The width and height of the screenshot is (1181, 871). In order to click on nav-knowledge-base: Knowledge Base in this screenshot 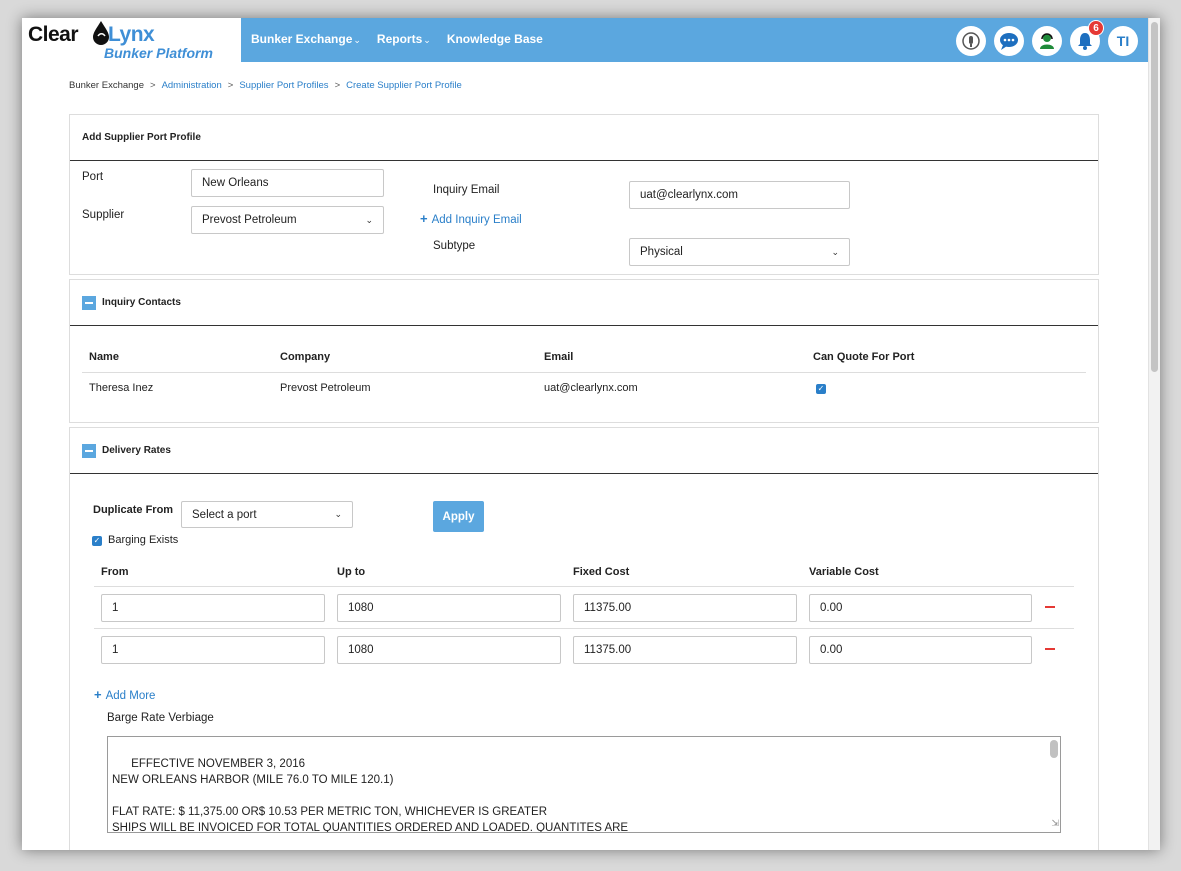, I will do `click(495, 39)`.